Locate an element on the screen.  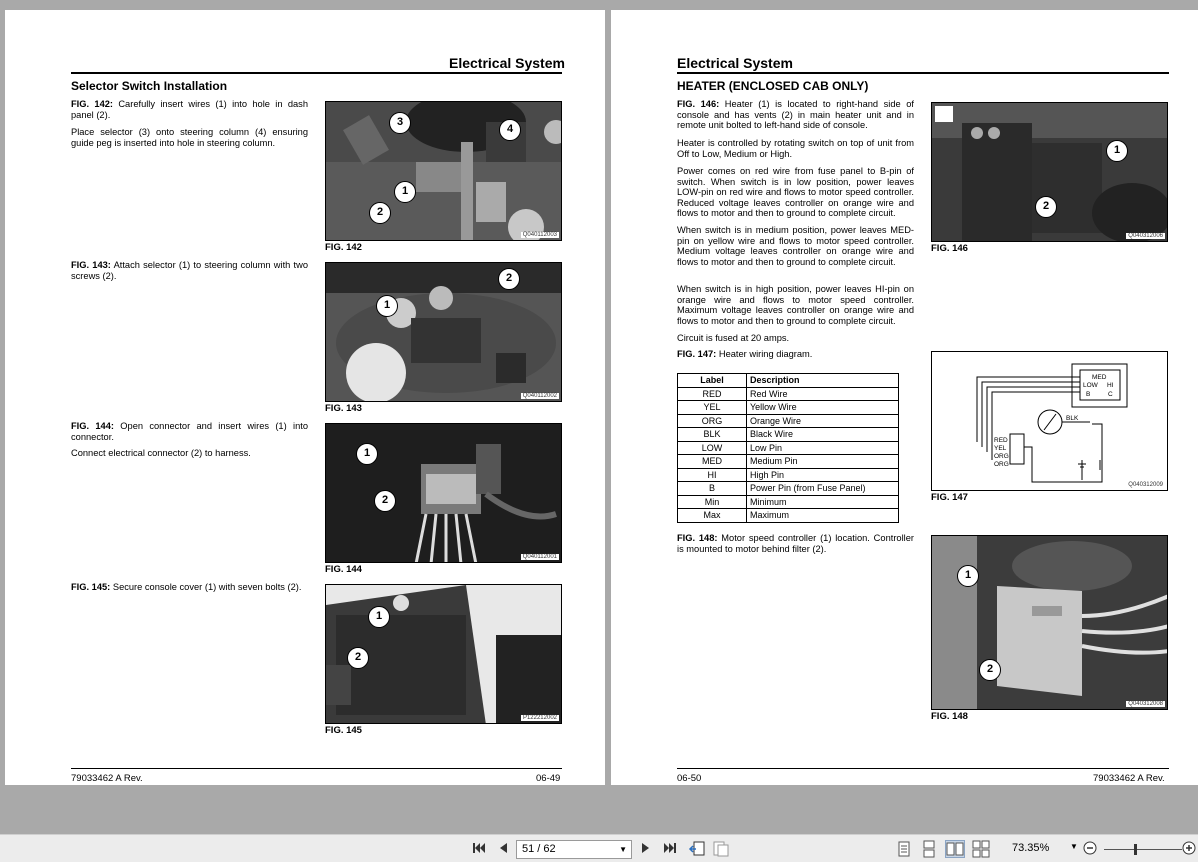
table-row: MED Medium Pin is located at coordinates (788, 461).